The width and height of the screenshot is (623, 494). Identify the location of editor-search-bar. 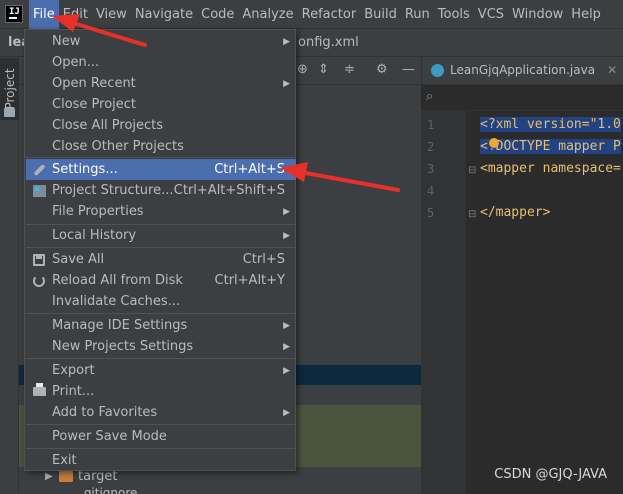
(522, 98).